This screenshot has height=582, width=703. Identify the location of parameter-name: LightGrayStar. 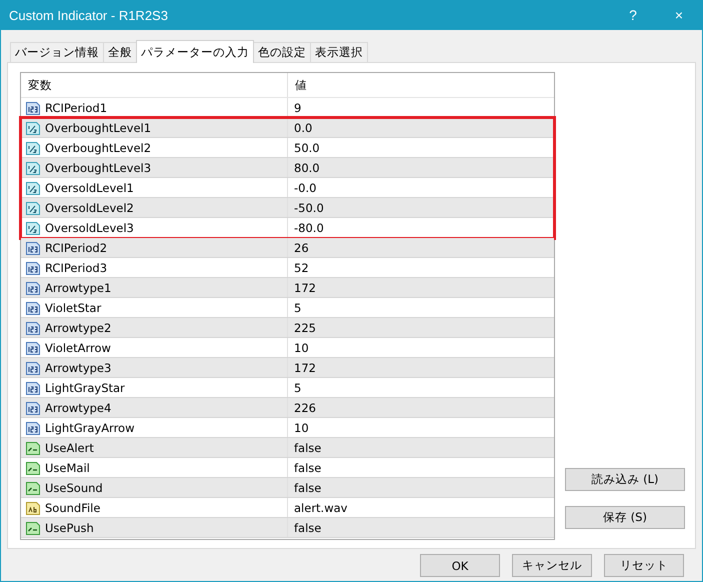
(85, 387).